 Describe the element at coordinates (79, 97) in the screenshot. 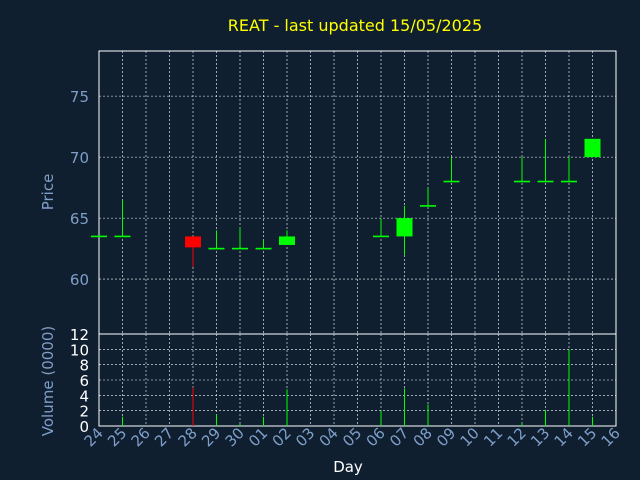

I see `price-tick-label: 75` at that location.